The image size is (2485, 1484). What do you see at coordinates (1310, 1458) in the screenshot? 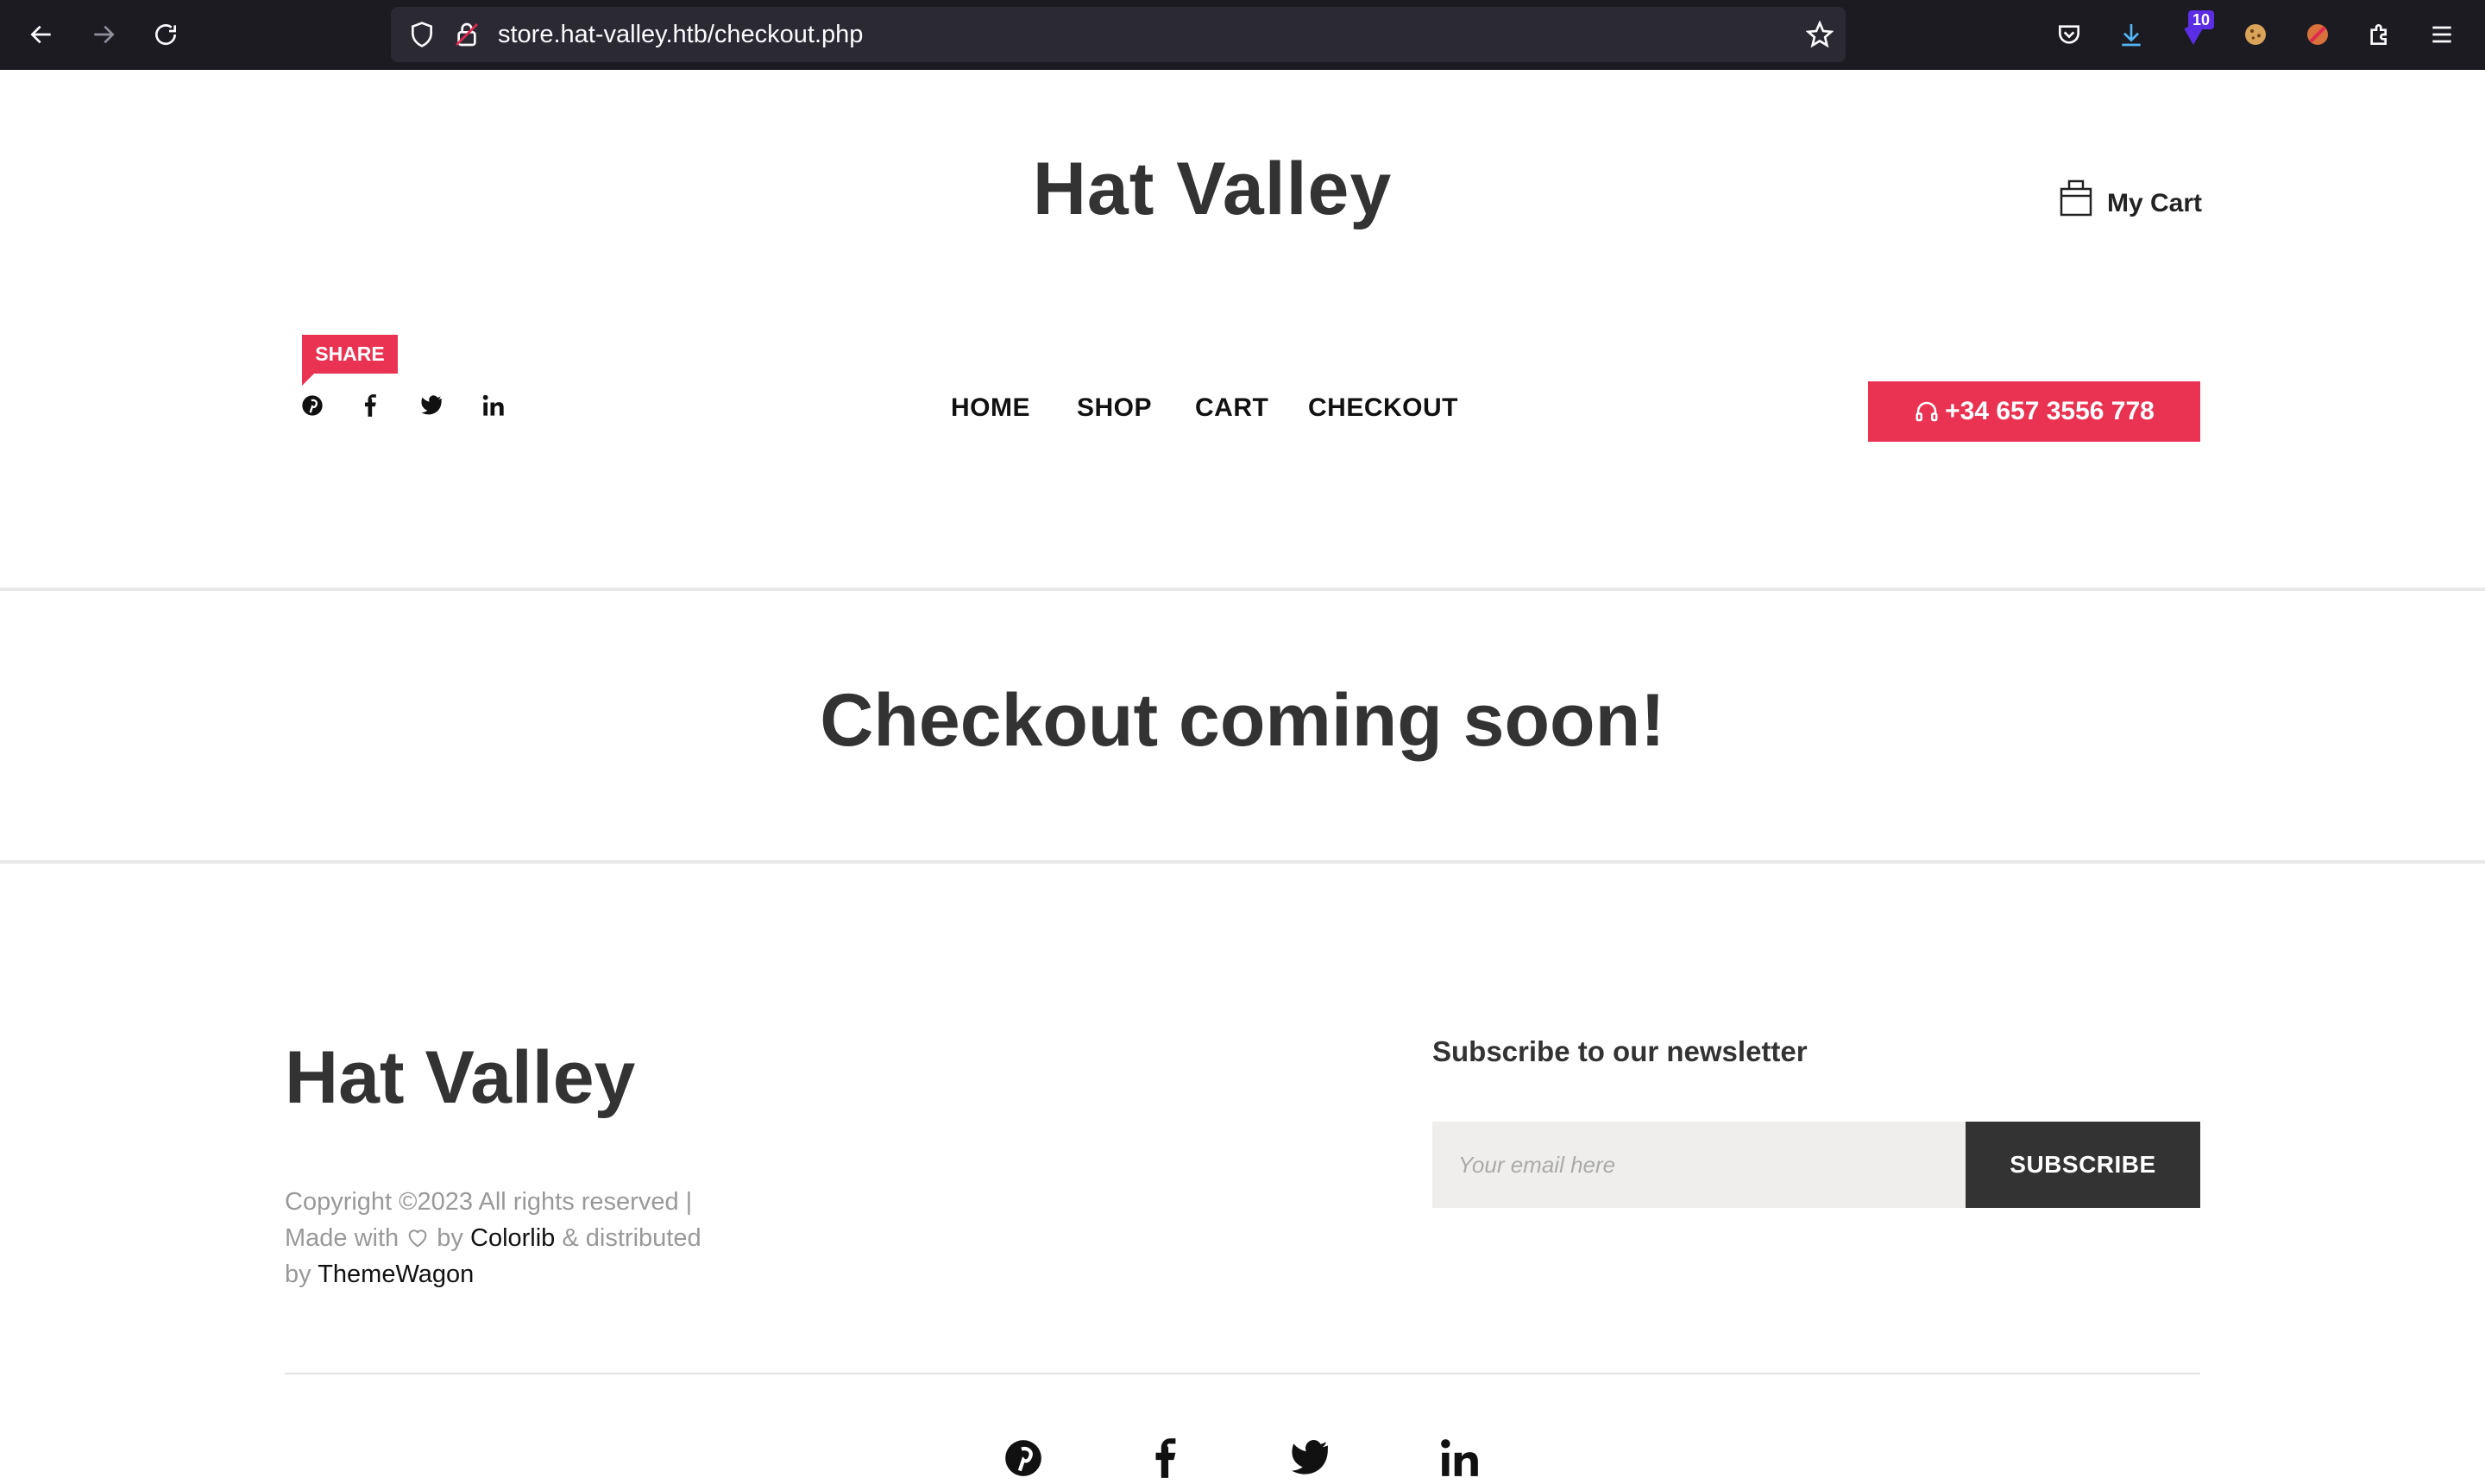
I see `footer-twitter-icon` at bounding box center [1310, 1458].